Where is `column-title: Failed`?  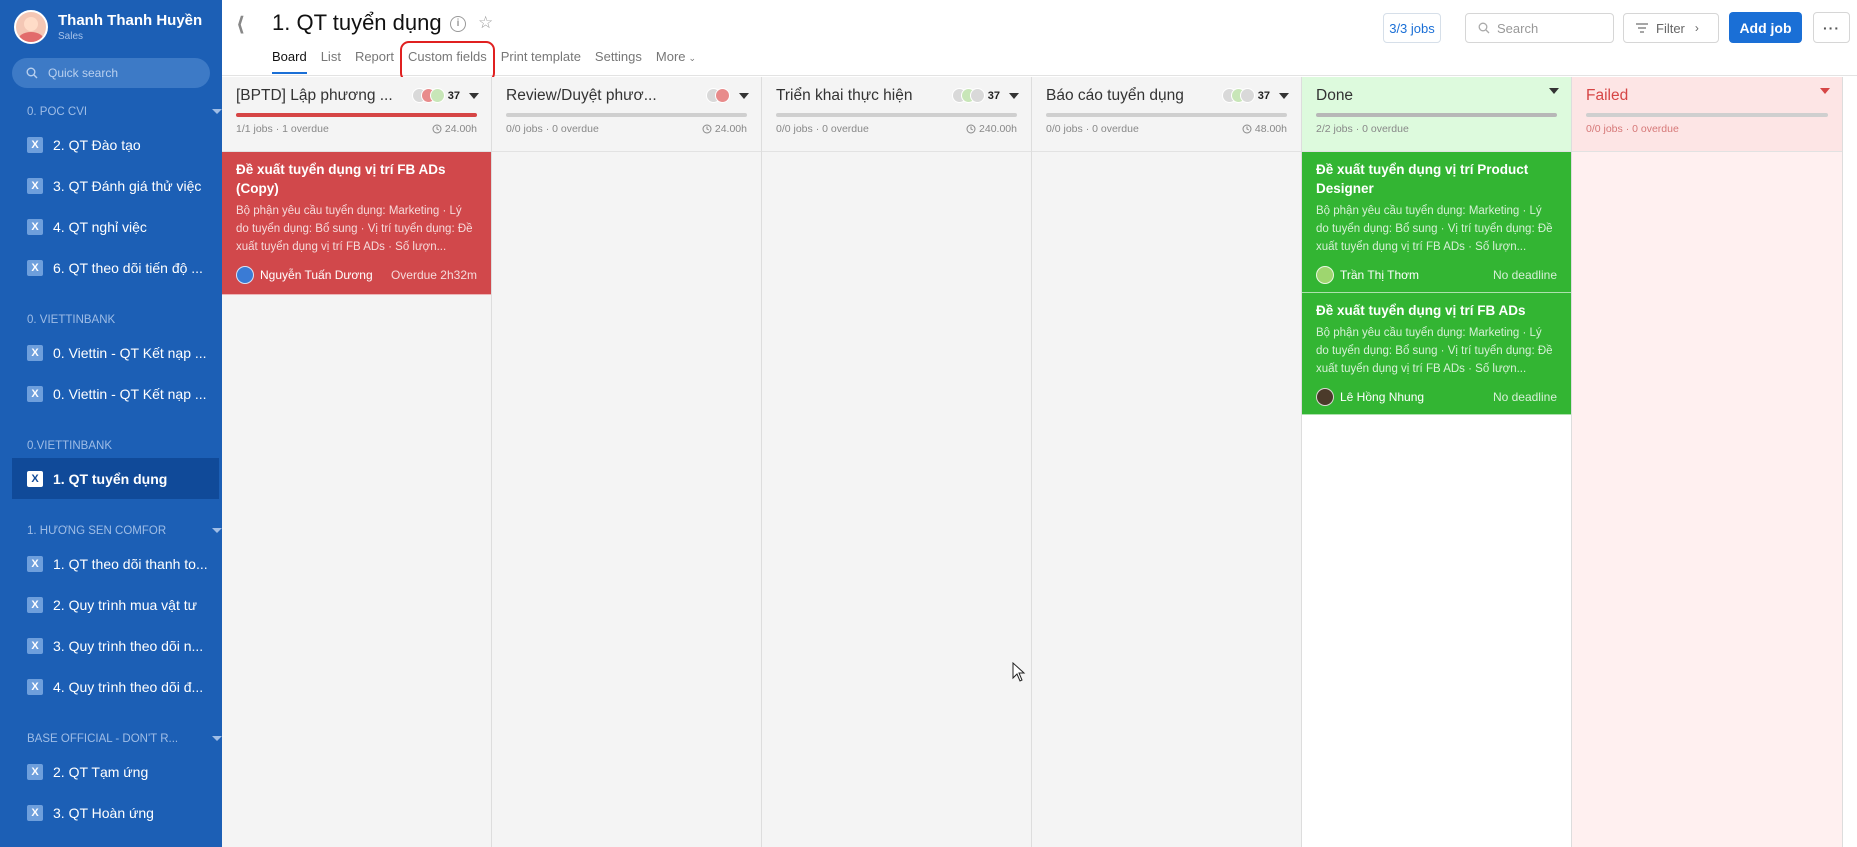
column-title: Failed is located at coordinates (1707, 96).